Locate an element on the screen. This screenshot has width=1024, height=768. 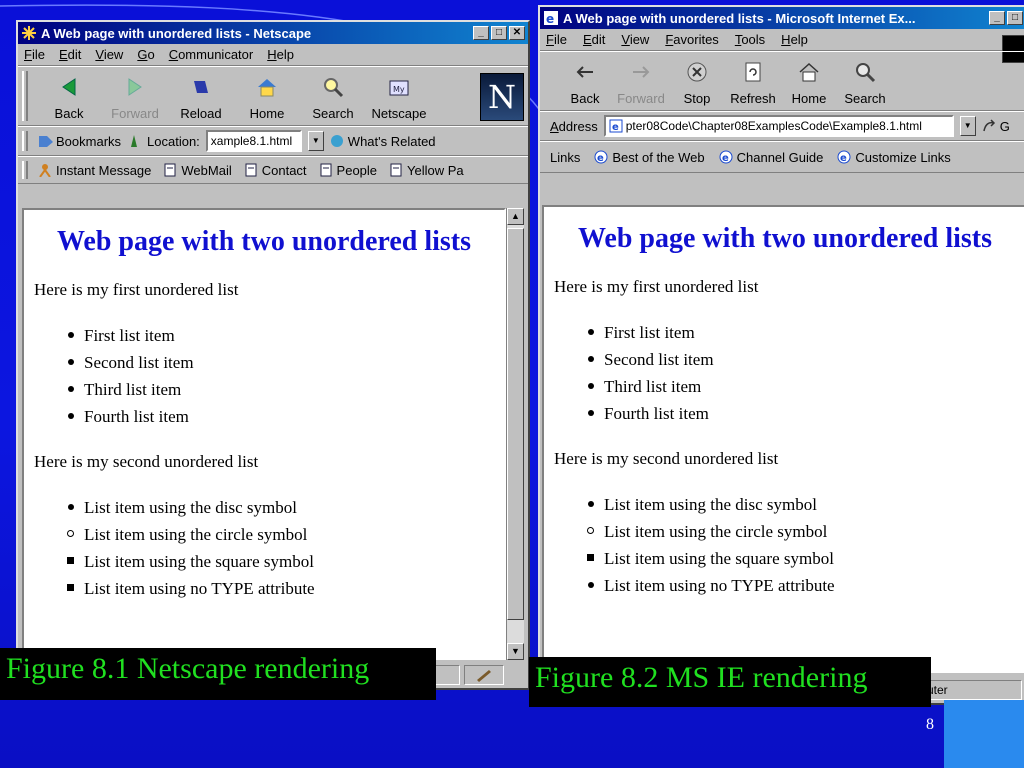
webmail-label: WebMail is located at coordinates (206, 170).